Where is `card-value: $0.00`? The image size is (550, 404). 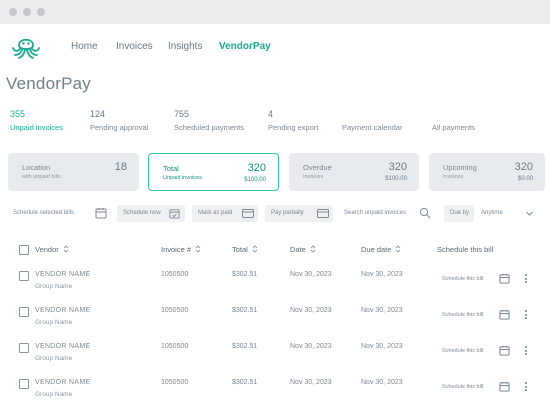 card-value: $0.00 is located at coordinates (525, 179).